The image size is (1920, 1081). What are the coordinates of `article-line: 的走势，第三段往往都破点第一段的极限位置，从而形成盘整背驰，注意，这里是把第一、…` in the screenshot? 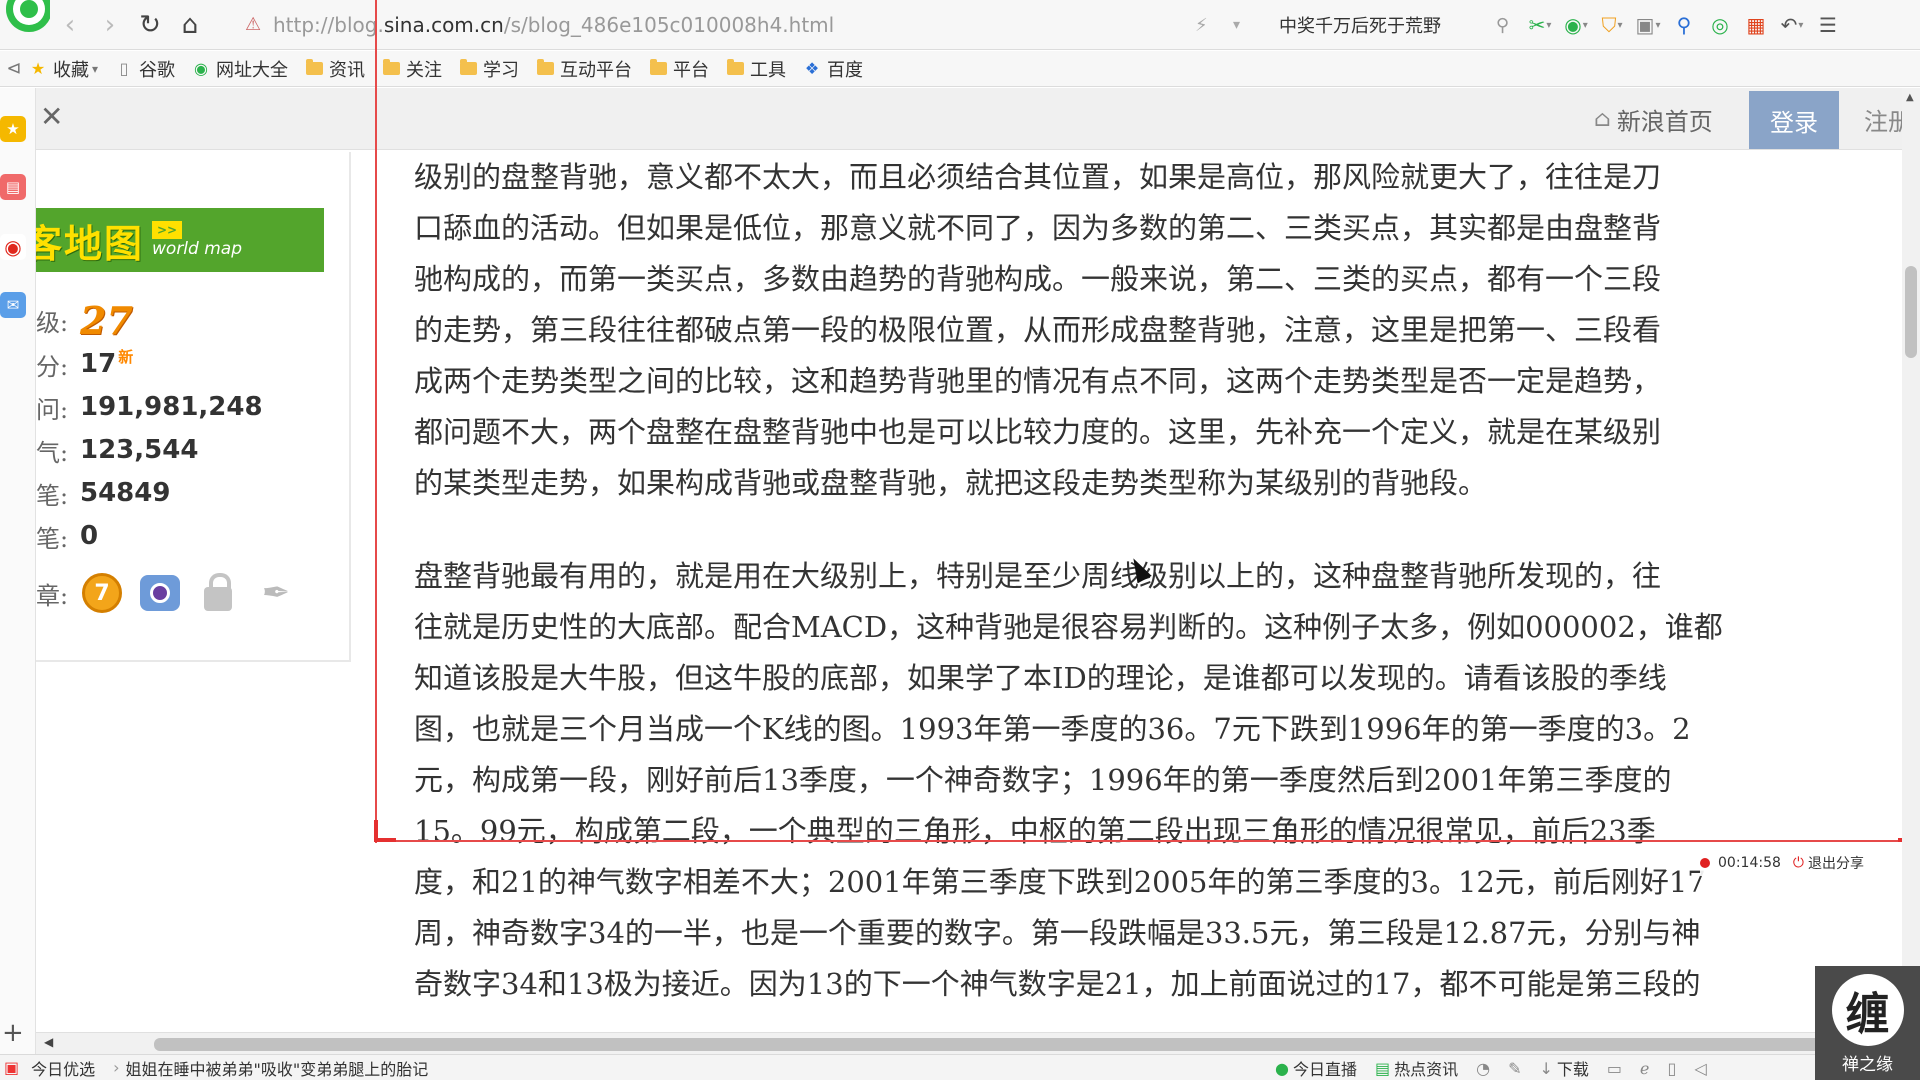 It's located at (1038, 330).